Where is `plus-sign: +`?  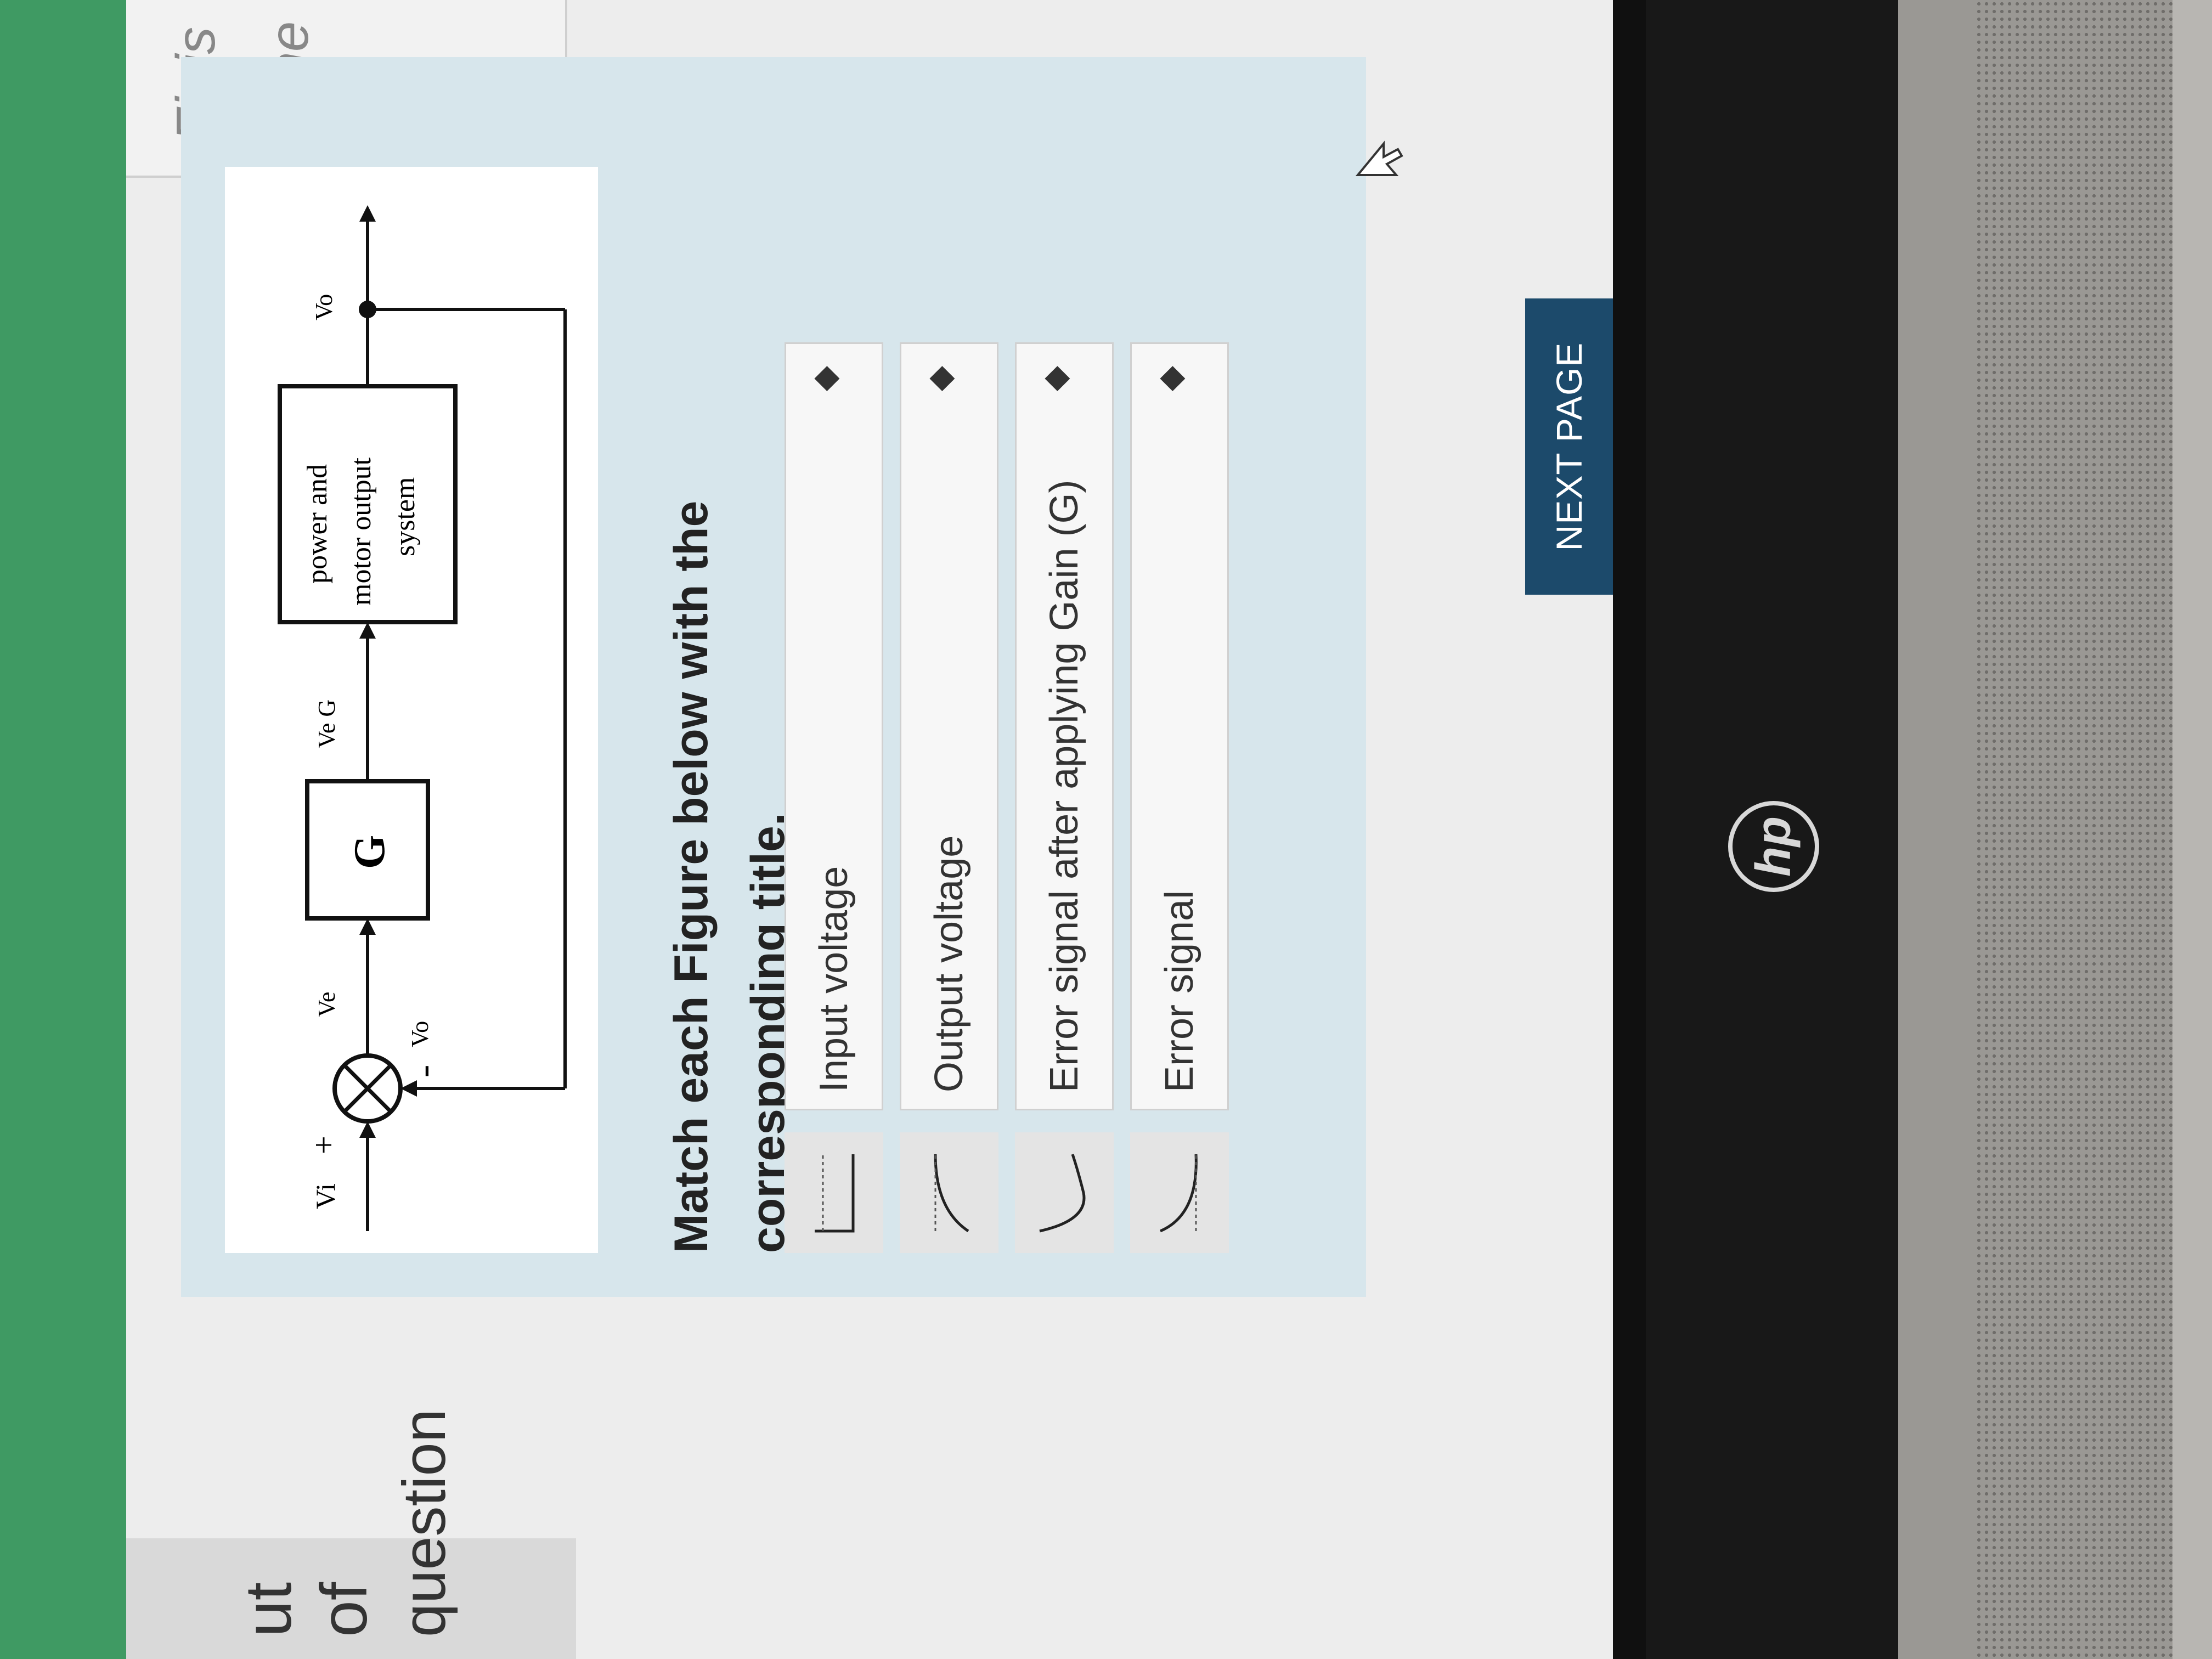
plus-sign: + is located at coordinates (324, 1145).